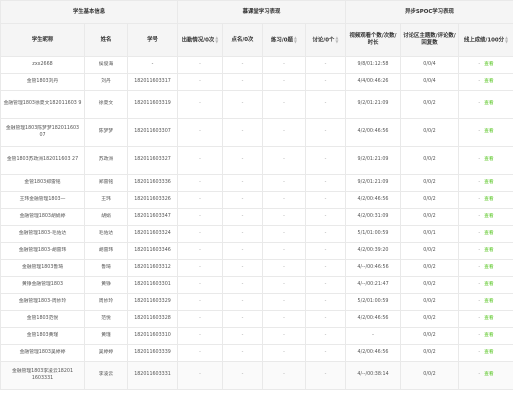 Image resolution: width=513 pixels, height=401 pixels. What do you see at coordinates (106, 285) in the screenshot?
I see `cell-name: 黄铮` at bounding box center [106, 285].